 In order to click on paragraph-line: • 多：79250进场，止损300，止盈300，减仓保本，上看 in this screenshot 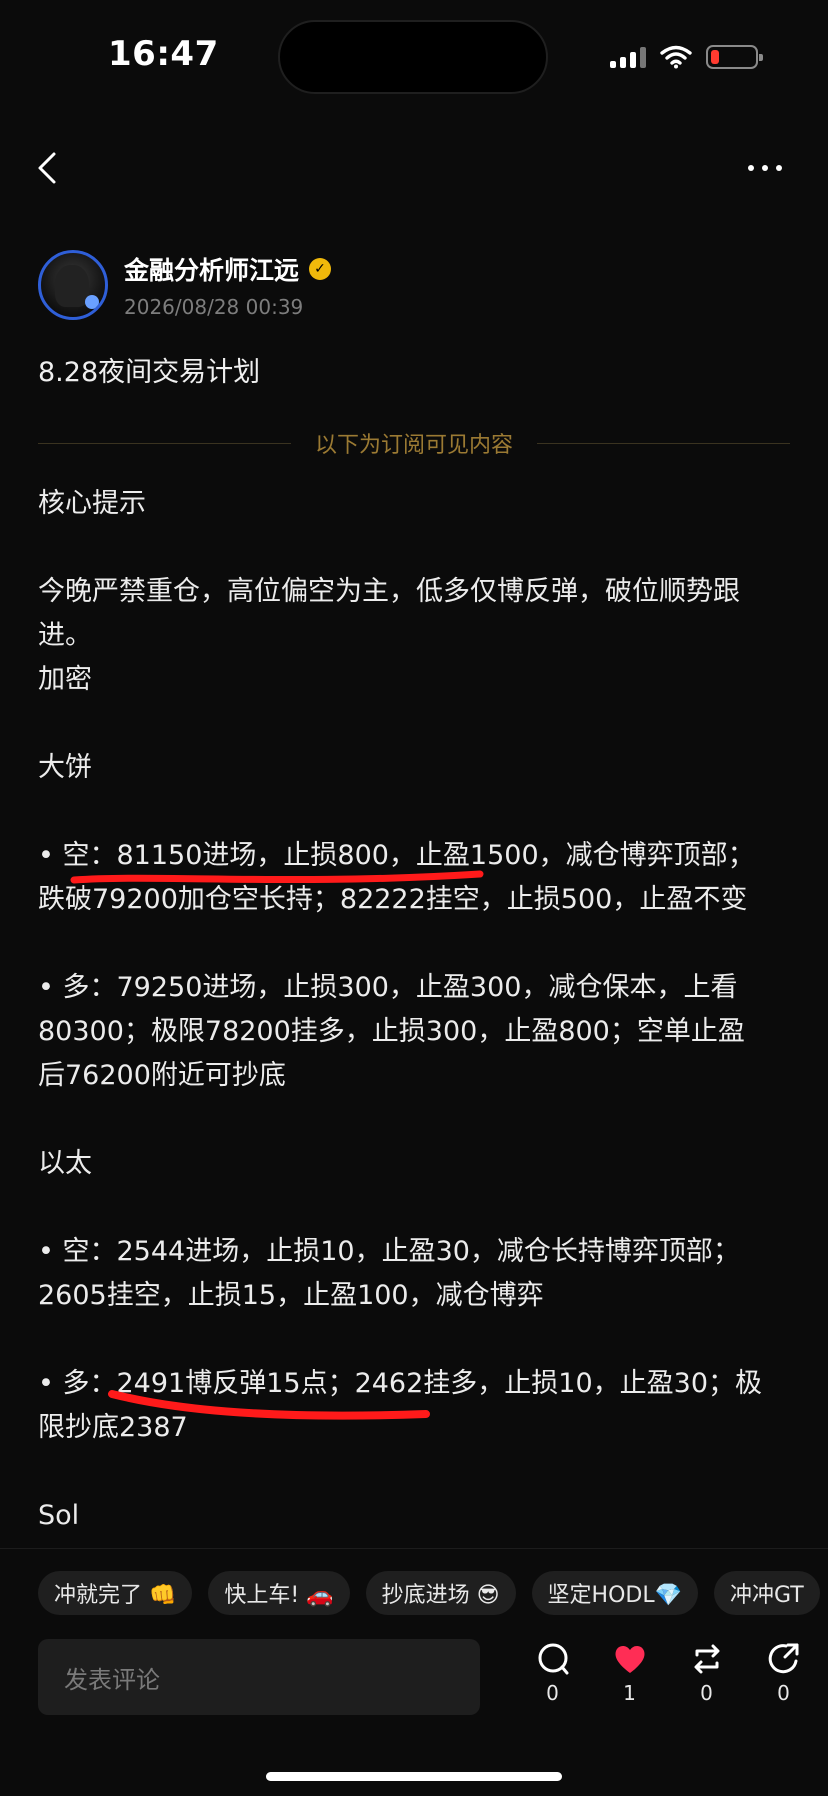, I will do `click(388, 987)`.